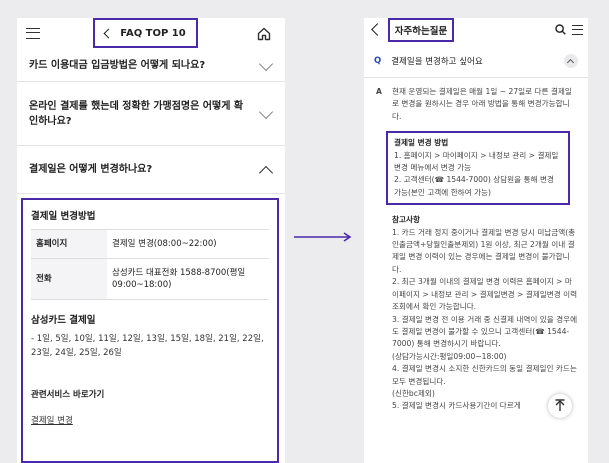 The image size is (609, 463). I want to click on right-arrow-icon, so click(323, 237).